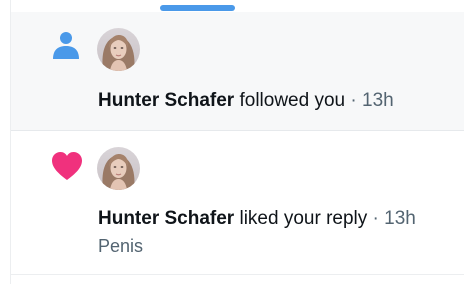 This screenshot has height=284, width=464. I want to click on notification-text: Hunter Schafer followed you · 13h, so click(246, 101).